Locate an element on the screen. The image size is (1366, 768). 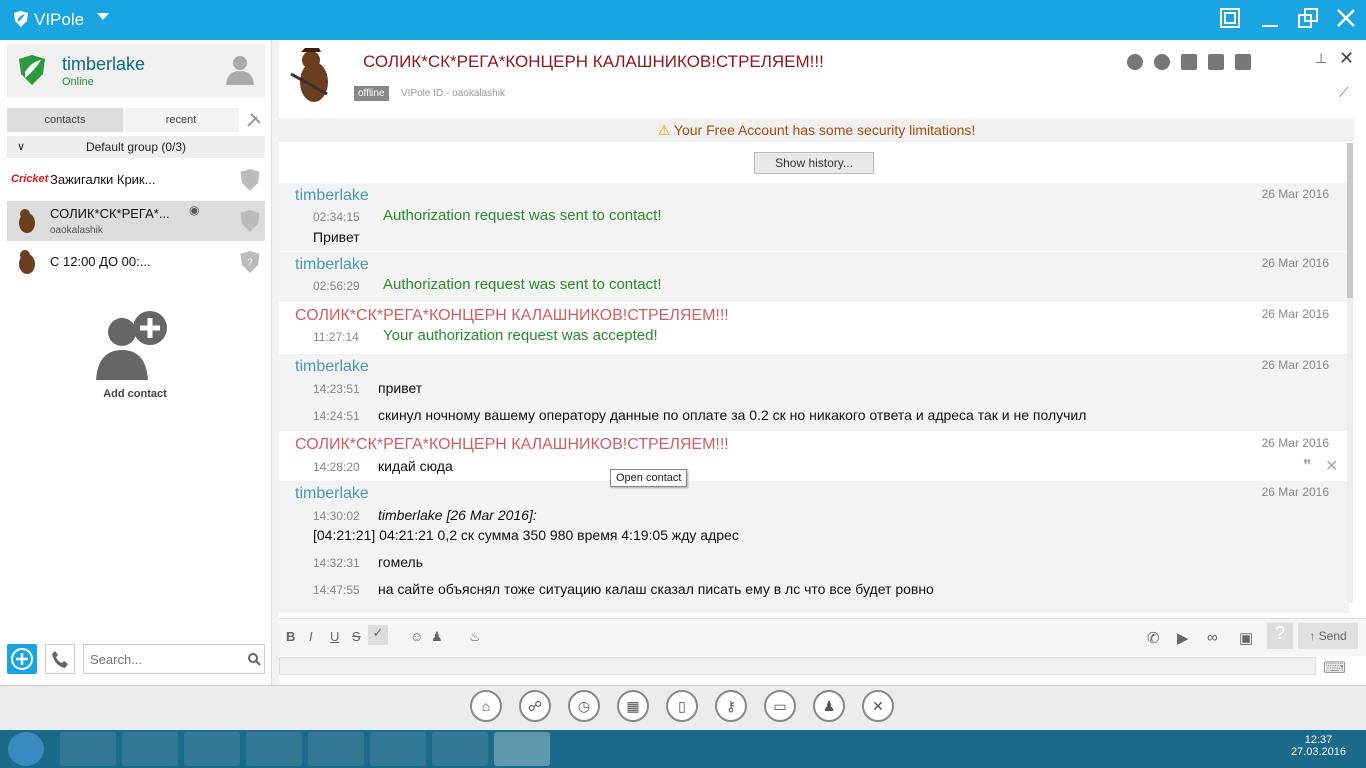
avatar-placeholder-icon is located at coordinates (240, 69).